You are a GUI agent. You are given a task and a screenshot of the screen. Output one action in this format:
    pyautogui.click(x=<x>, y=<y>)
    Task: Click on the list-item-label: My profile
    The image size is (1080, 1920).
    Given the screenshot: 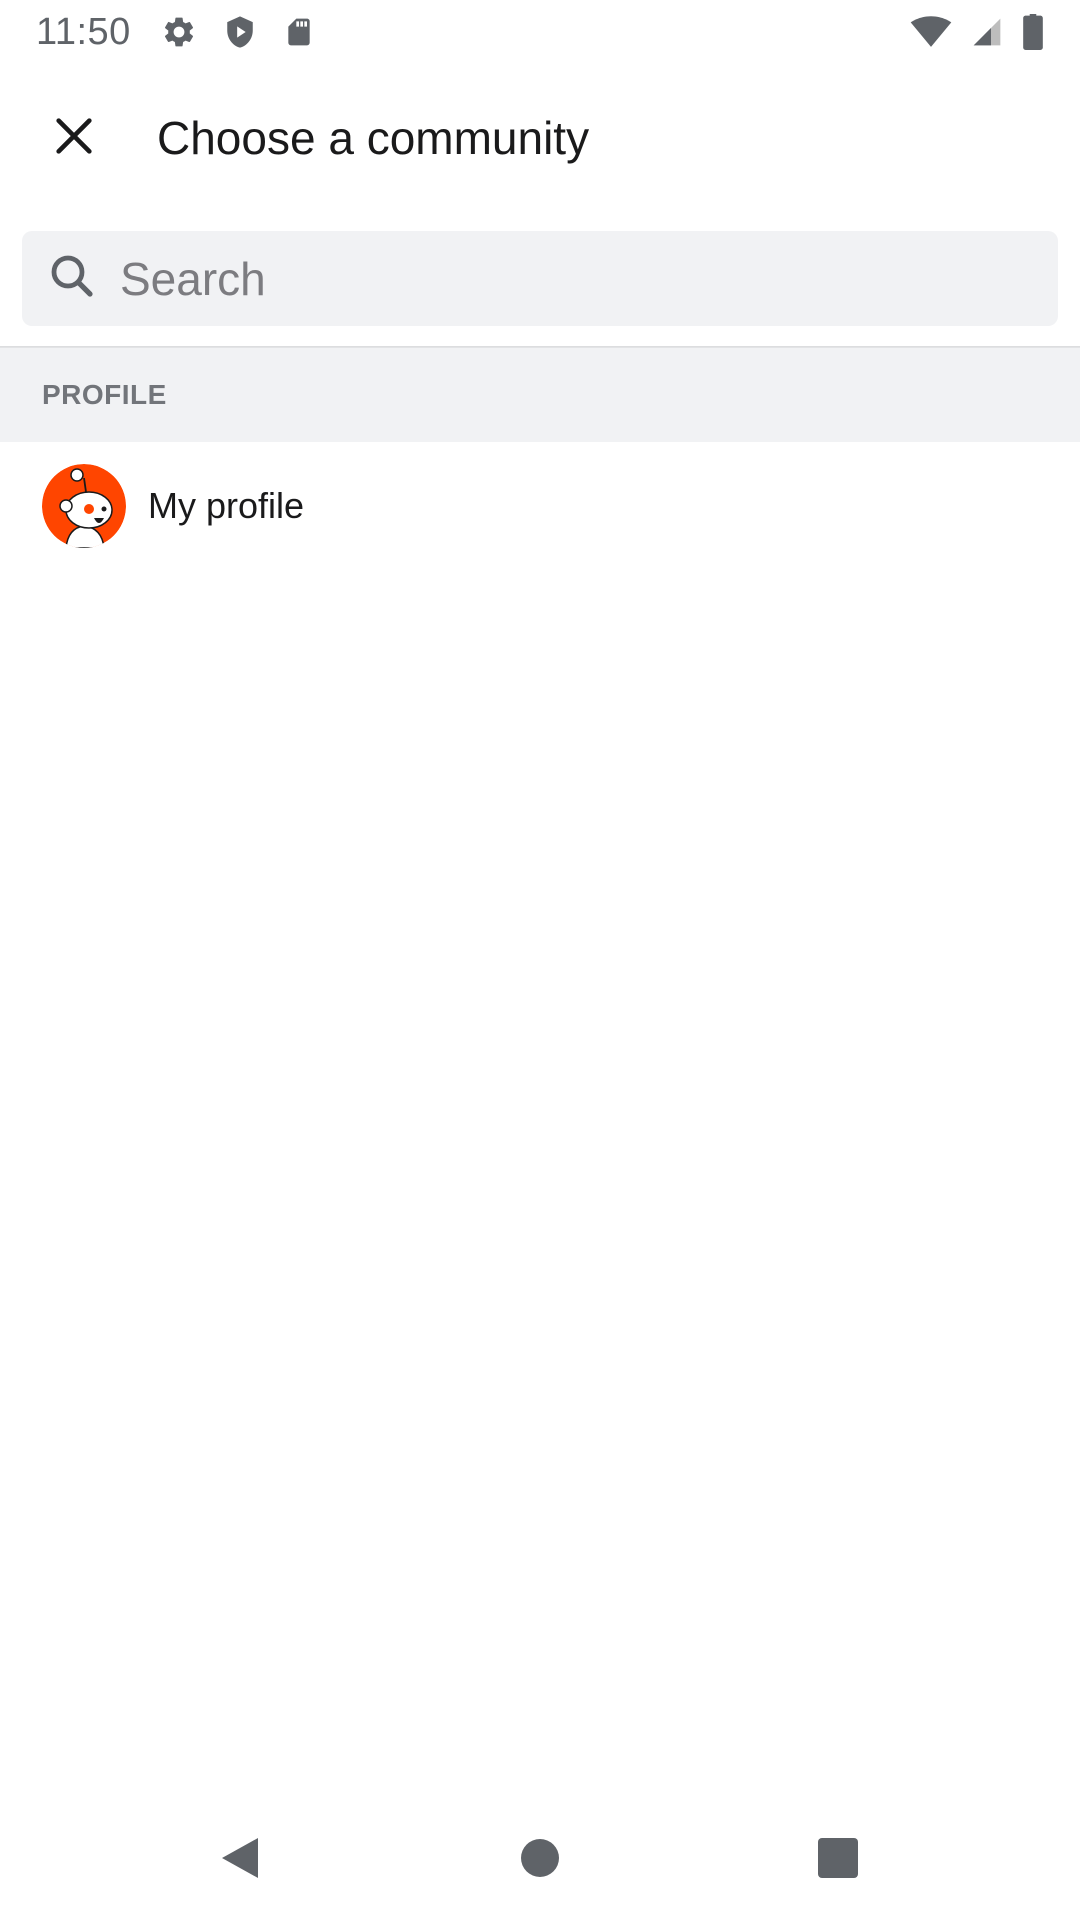 What is the action you would take?
    pyautogui.click(x=226, y=505)
    